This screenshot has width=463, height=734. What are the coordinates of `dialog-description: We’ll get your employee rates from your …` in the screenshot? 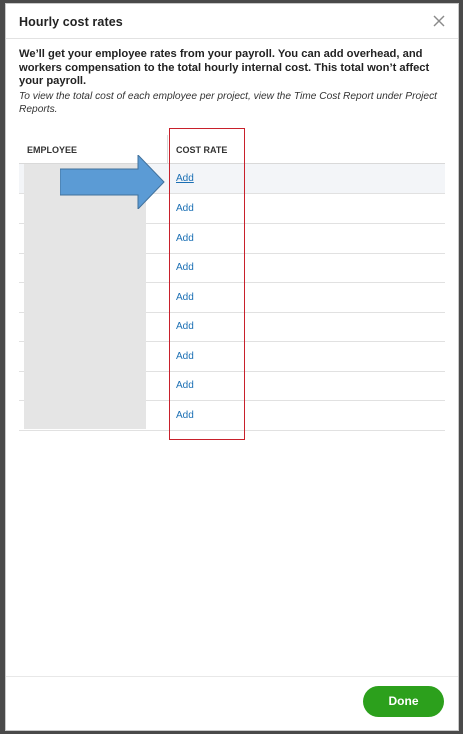 It's located at (224, 67).